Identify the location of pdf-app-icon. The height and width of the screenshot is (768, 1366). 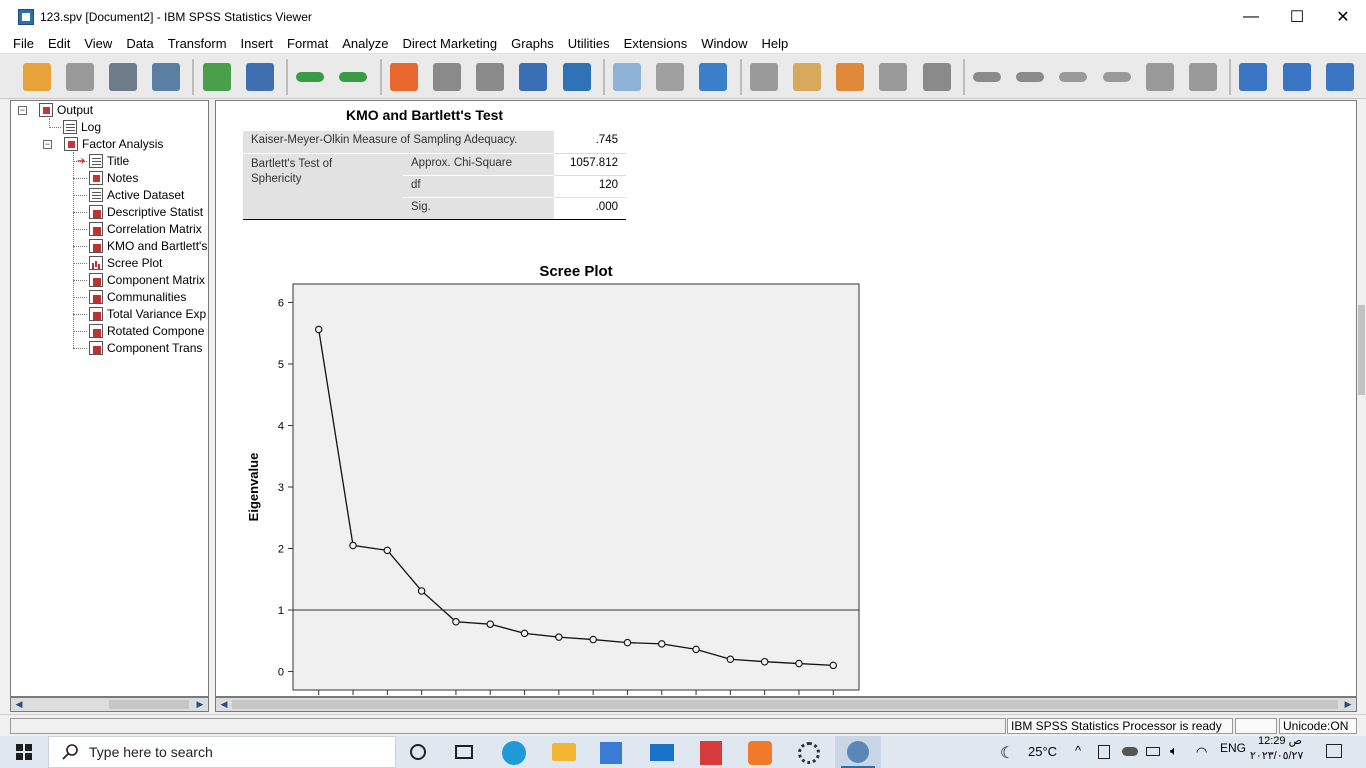
(760, 753).